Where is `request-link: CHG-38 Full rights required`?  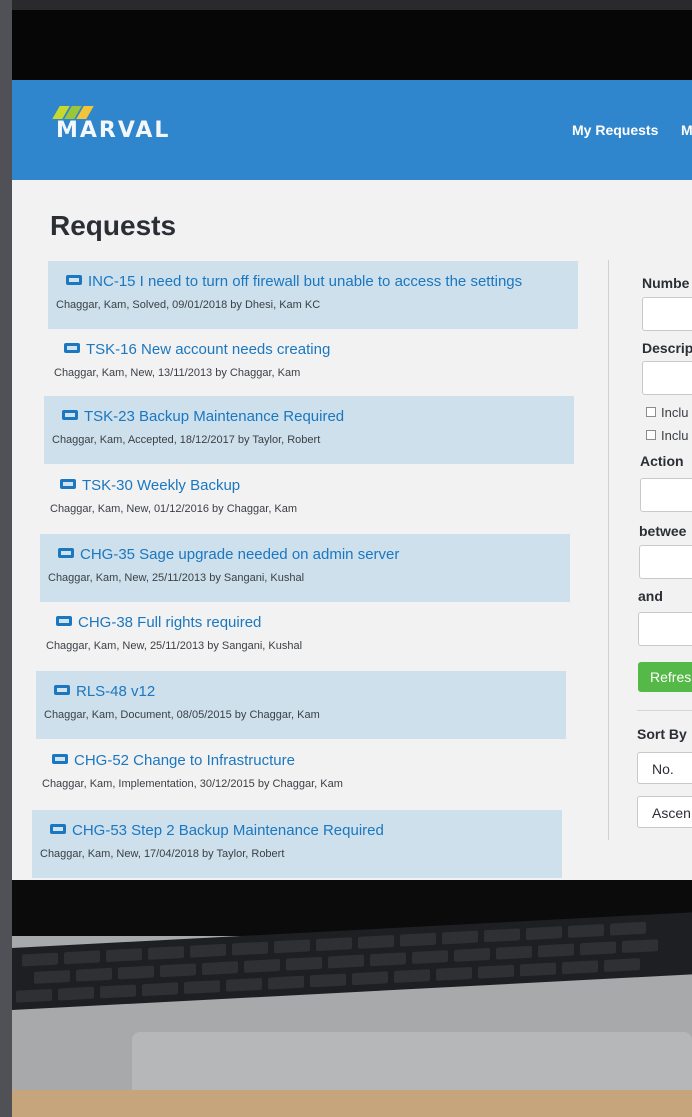
request-link: CHG-38 Full rights required is located at coordinates (158, 622).